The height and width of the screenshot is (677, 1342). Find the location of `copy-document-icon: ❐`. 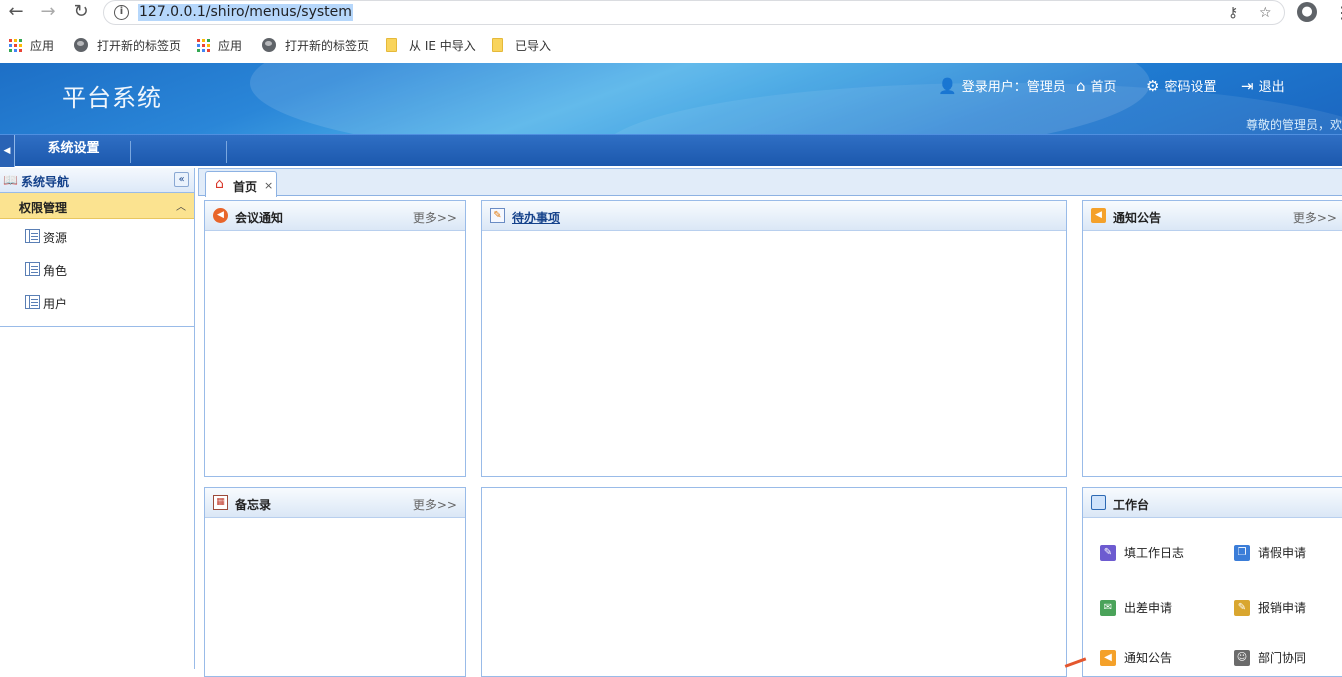

copy-document-icon: ❐ is located at coordinates (1242, 552).